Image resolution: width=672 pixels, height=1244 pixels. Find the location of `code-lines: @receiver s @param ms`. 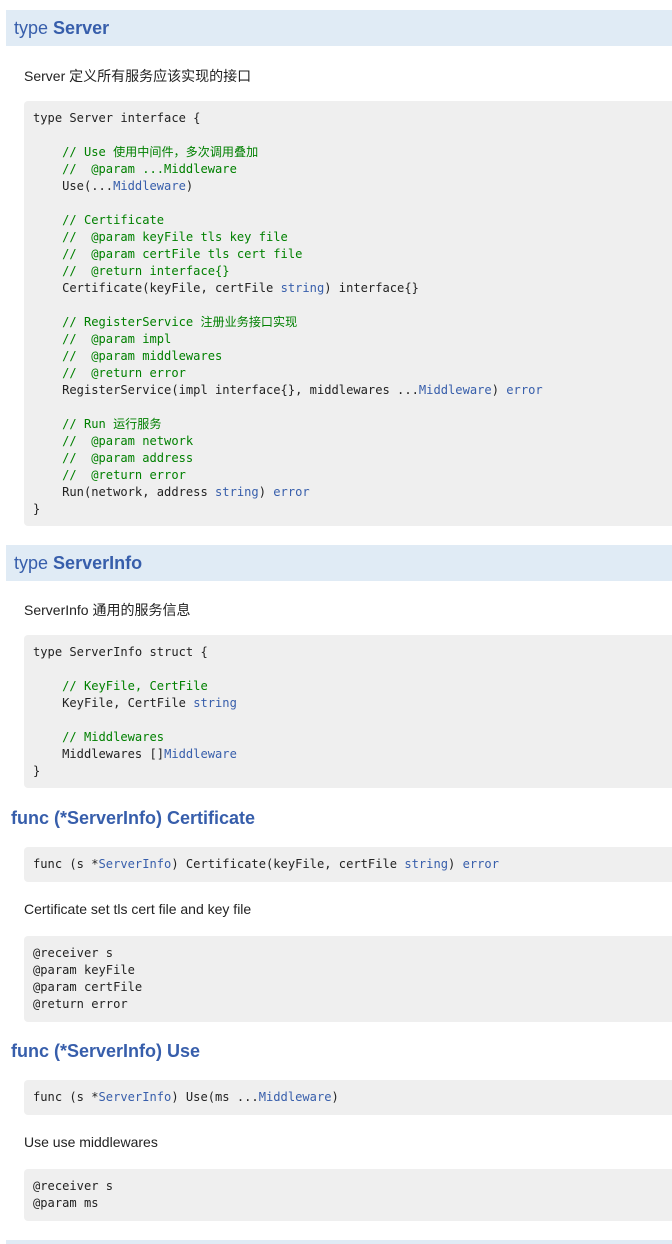

code-lines: @receiver s @param ms is located at coordinates (348, 1190).